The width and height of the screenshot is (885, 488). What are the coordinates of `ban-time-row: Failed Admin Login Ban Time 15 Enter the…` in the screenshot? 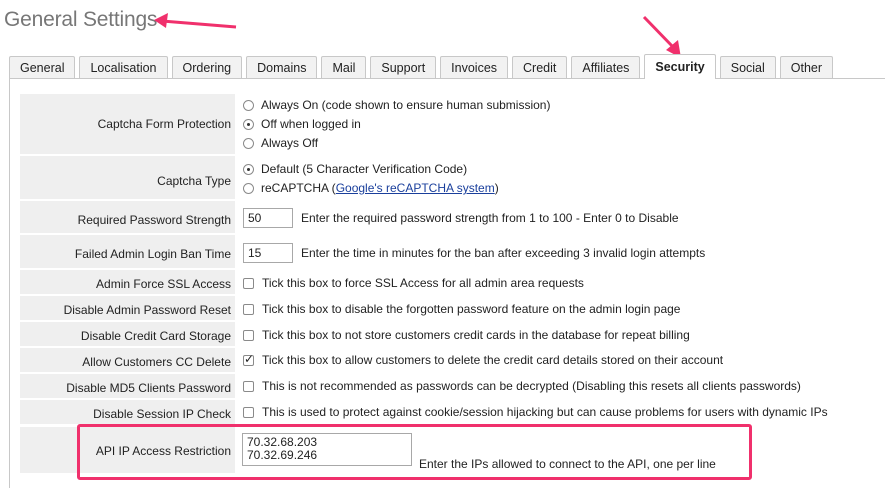 It's located at (452, 252).